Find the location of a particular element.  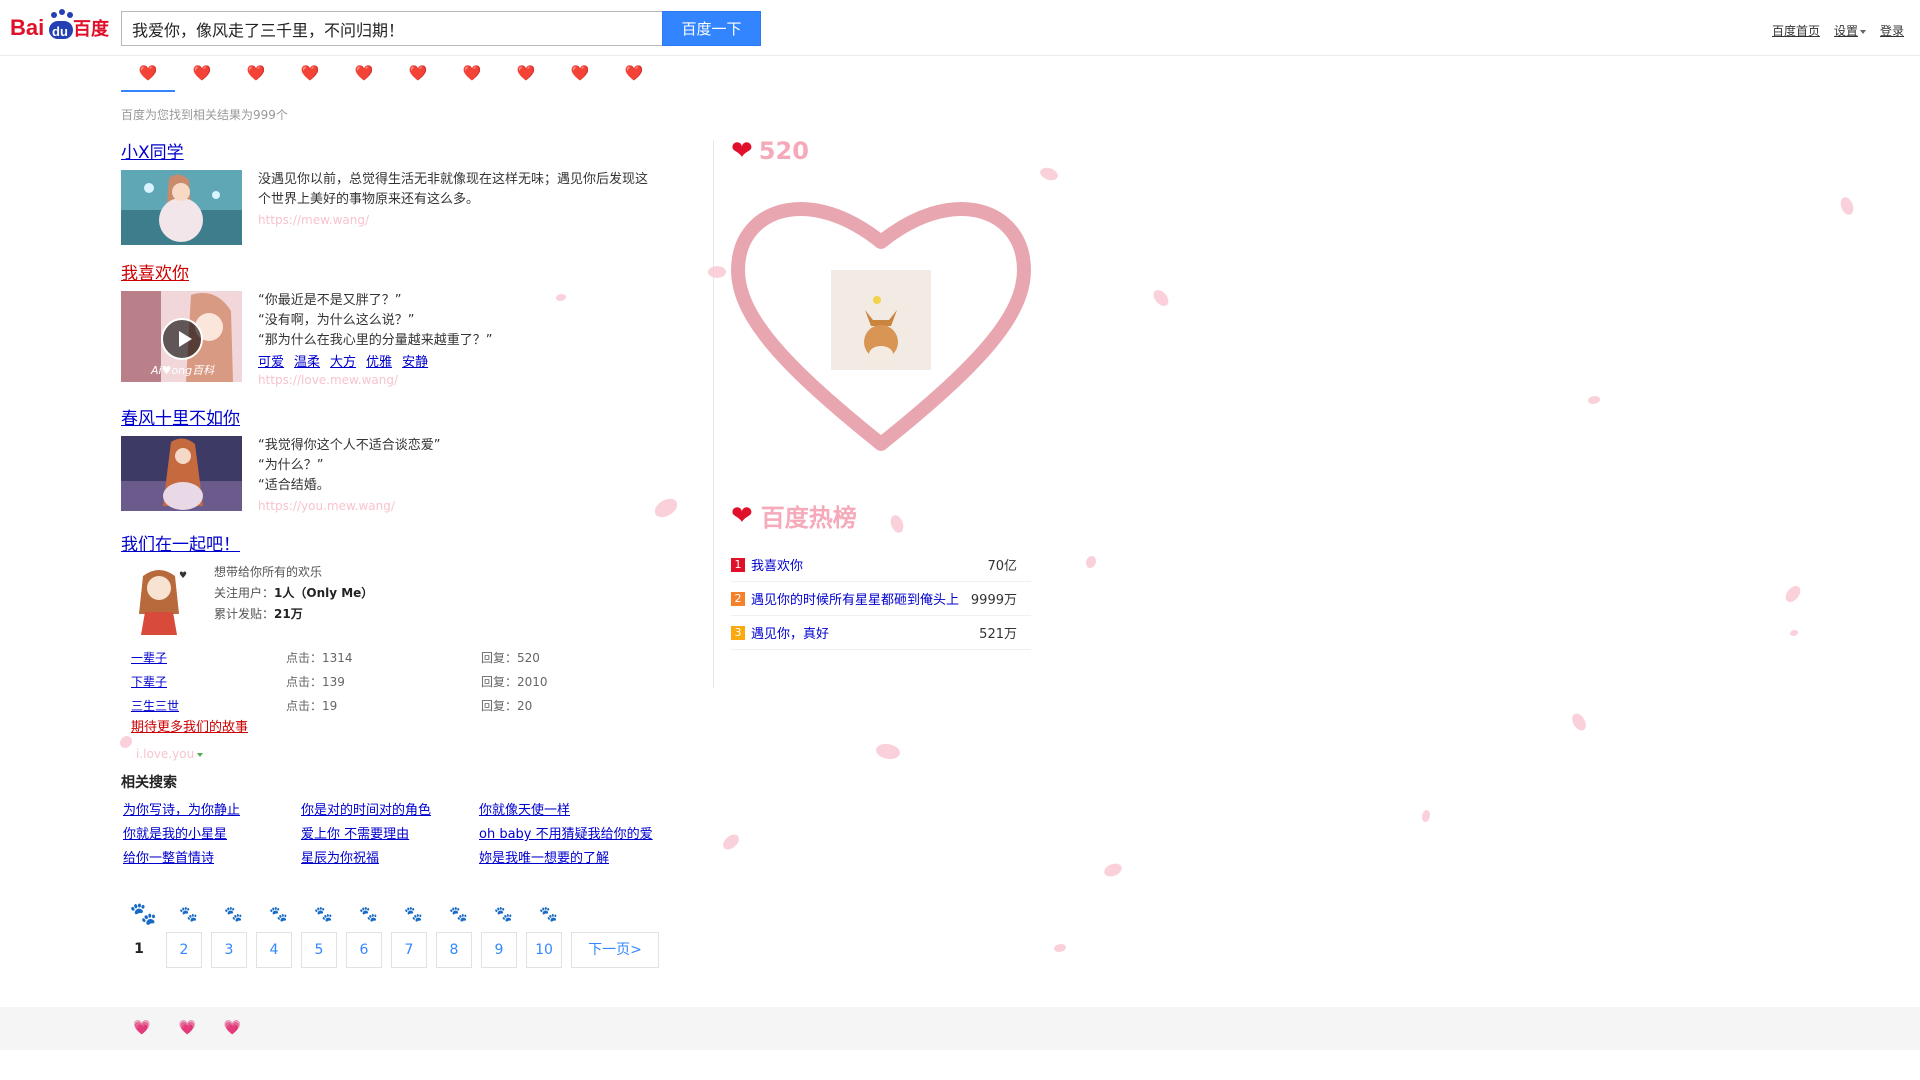

page-link: 4 is located at coordinates (274, 950).